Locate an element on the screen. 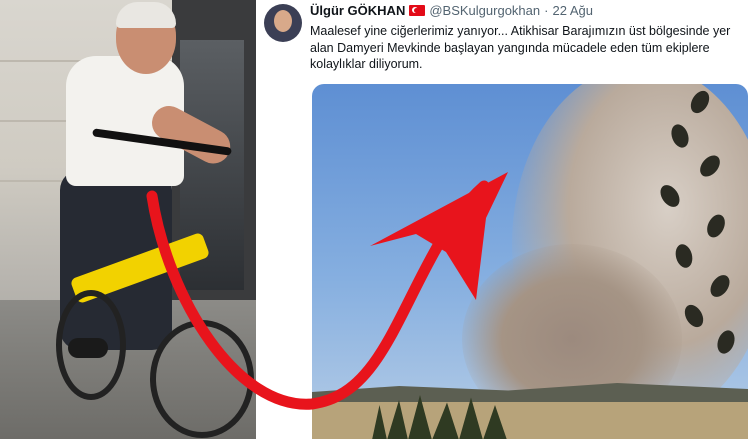 The image size is (752, 439). tweet-header: Ülgür GÖKHAN @BSKulgurgokhan · 22 Ağu is located at coordinates (530, 12).